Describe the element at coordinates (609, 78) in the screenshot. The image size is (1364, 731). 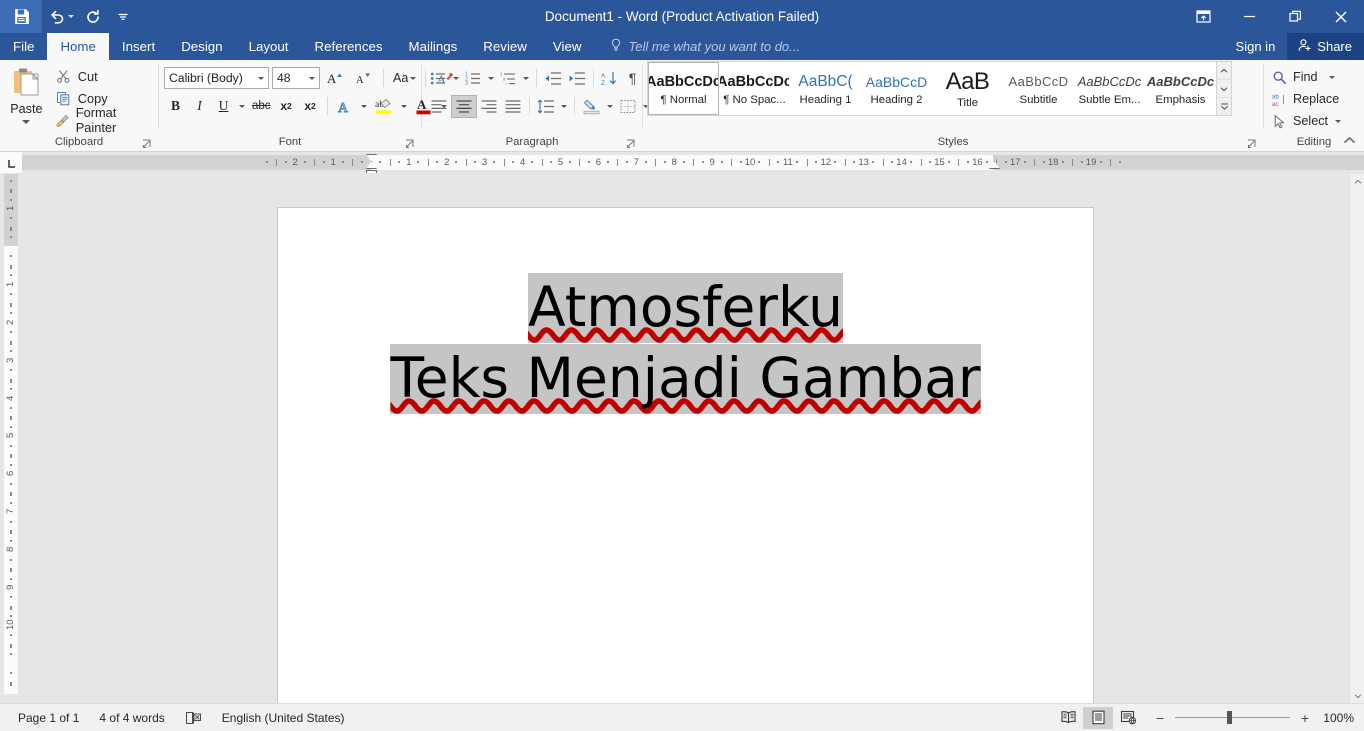
I see `sort-button: AZ` at that location.